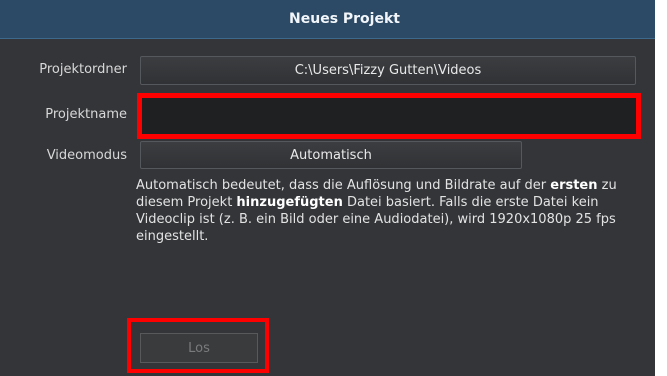 Image resolution: width=667 pixels, height=376 pixels. I want to click on go-button: Los, so click(199, 348).